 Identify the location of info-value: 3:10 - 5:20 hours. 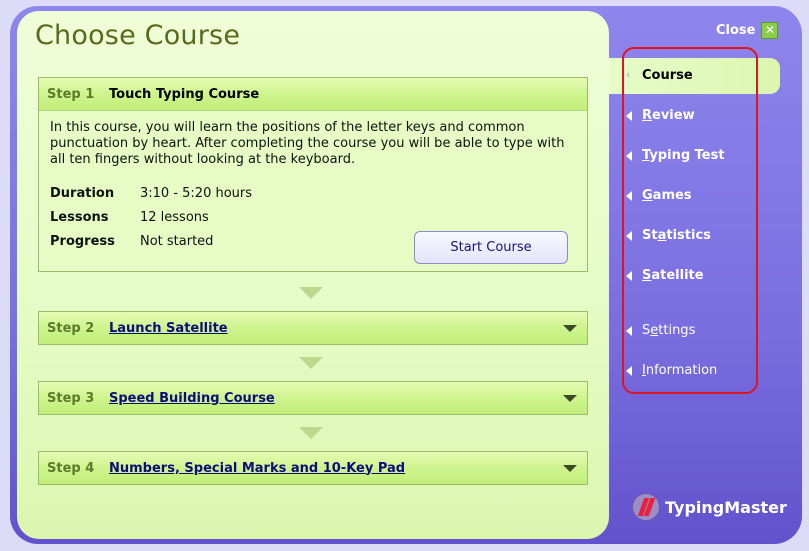
(196, 193).